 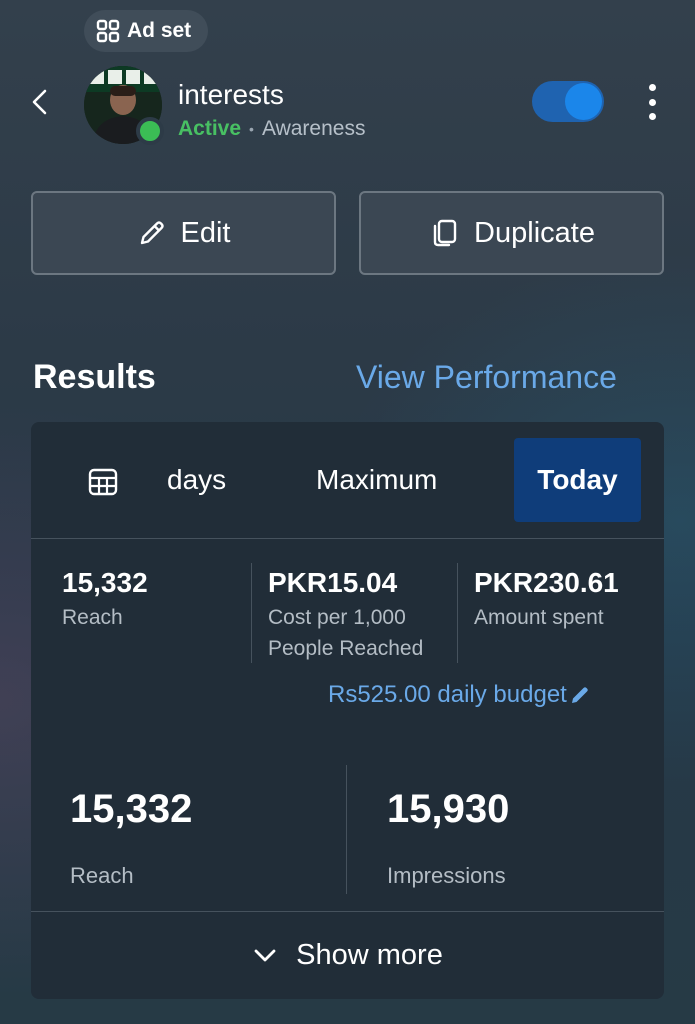 What do you see at coordinates (346, 633) in the screenshot?
I see `metric-label: Cost per 1,000 People Reached` at bounding box center [346, 633].